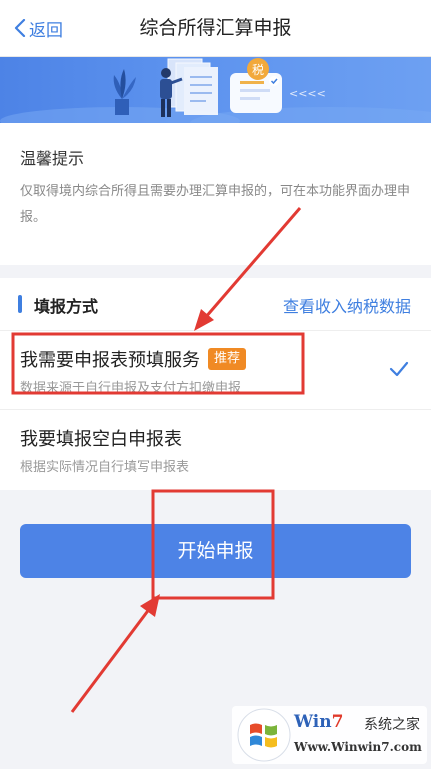  What do you see at coordinates (115, 653) in the screenshot?
I see `annotation-arrow-up` at bounding box center [115, 653].